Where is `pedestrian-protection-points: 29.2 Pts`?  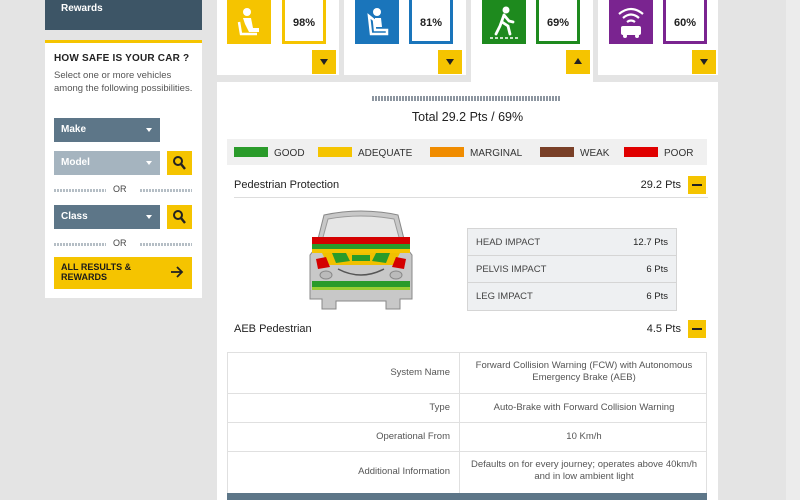 pedestrian-protection-points: 29.2 Pts is located at coordinates (660, 185).